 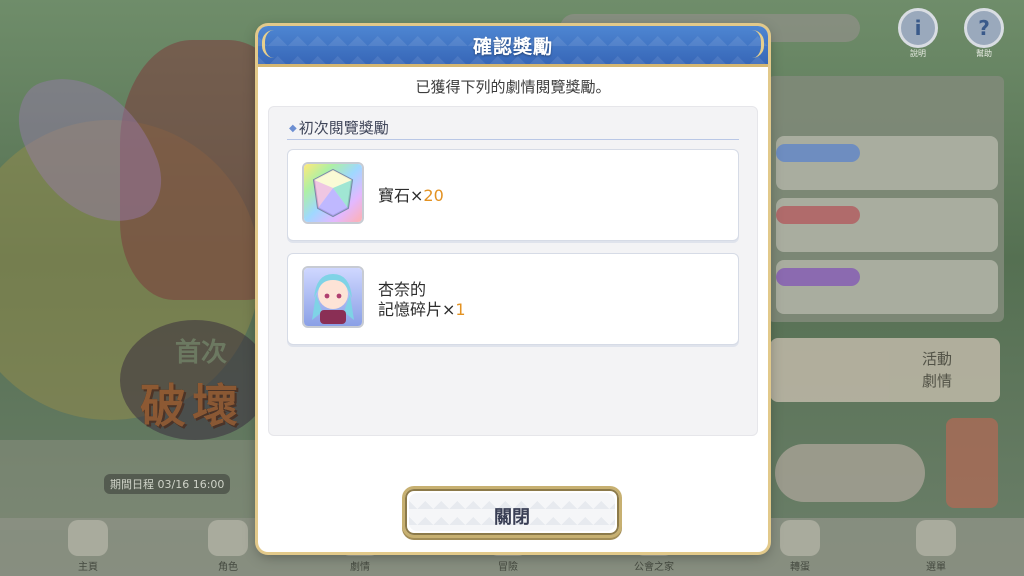 I want to click on dialog-title: 確認獎勵, so click(x=512, y=47).